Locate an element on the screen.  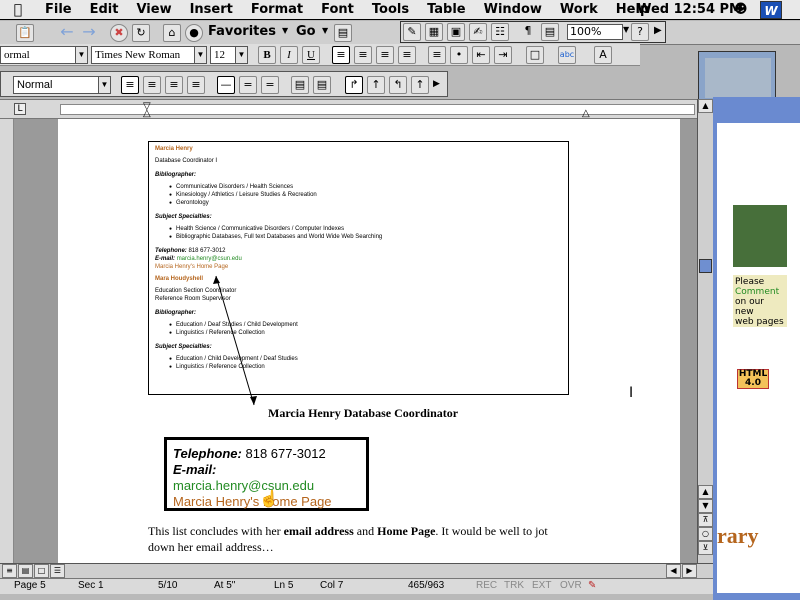
go-dropdown-icon: ▼ is located at coordinates (325, 30).